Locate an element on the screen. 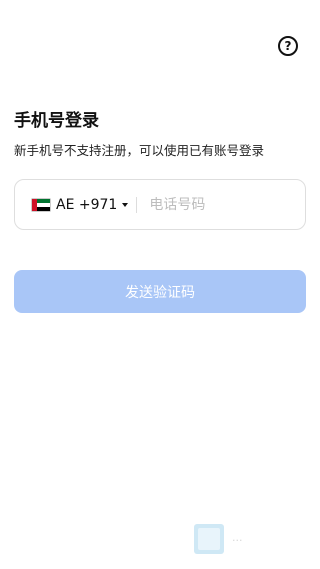 The image size is (320, 569). question-circle-icon: ? is located at coordinates (288, 46).